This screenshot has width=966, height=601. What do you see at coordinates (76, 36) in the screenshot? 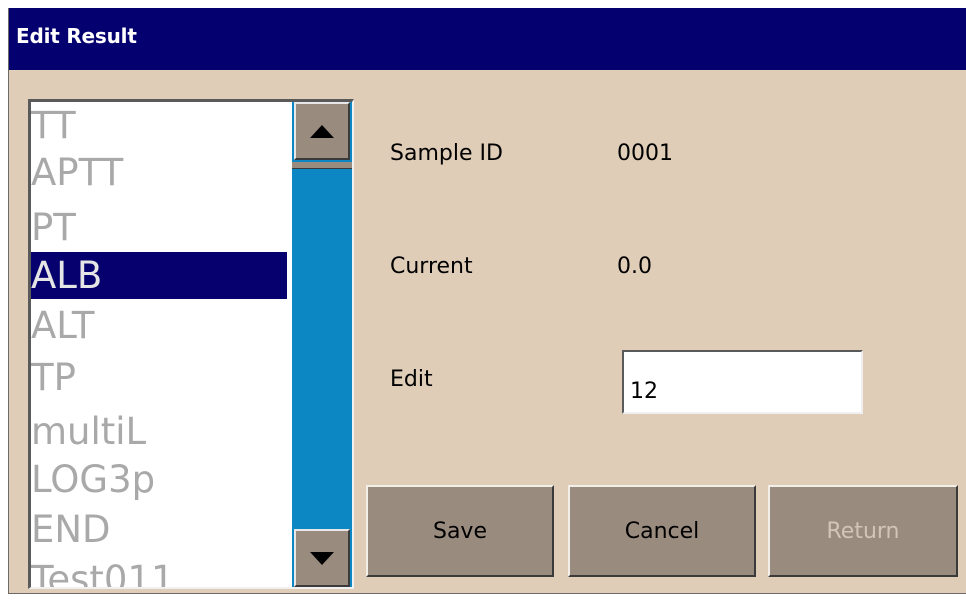
I see `window-title: Edit Result` at bounding box center [76, 36].